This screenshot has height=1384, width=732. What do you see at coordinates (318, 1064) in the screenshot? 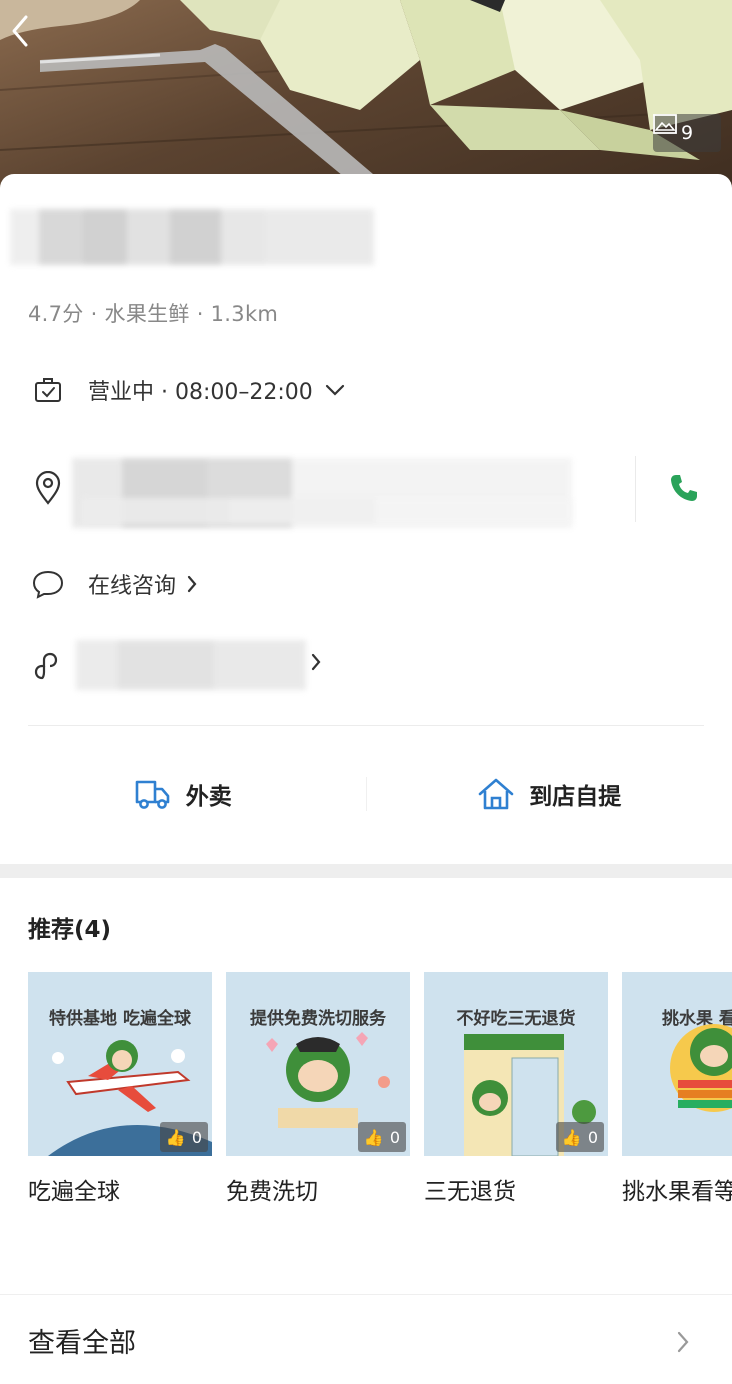
I see `recommend-image: 提供免费洗切服务 👍 0` at bounding box center [318, 1064].